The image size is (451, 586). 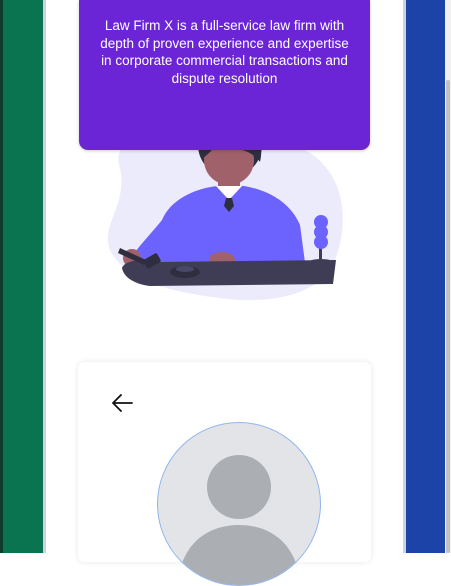 I want to click on microphone-base, so click(x=321, y=262).